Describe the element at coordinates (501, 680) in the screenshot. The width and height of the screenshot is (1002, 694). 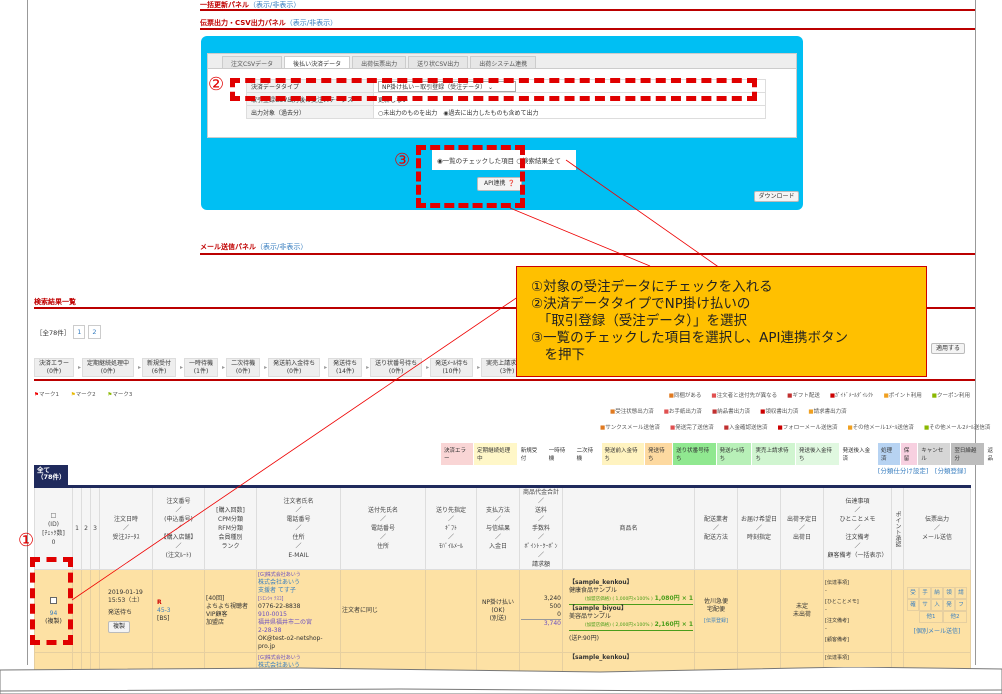
I see `torn-page-edge` at that location.